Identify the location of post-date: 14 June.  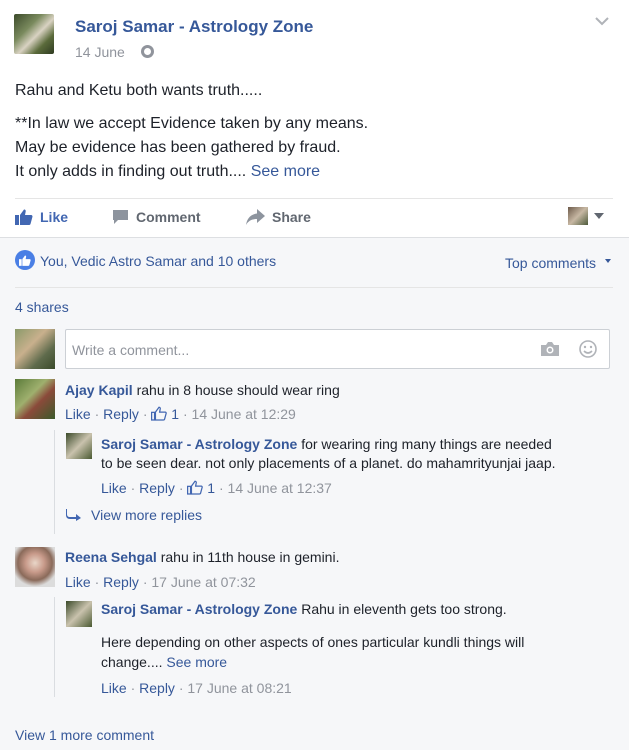
(100, 52).